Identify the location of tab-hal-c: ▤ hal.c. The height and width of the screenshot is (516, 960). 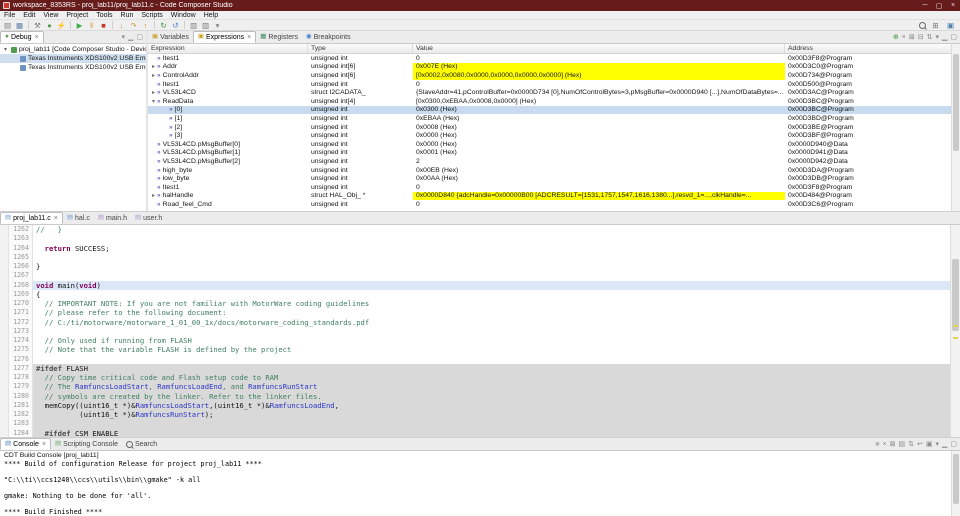
(78, 218).